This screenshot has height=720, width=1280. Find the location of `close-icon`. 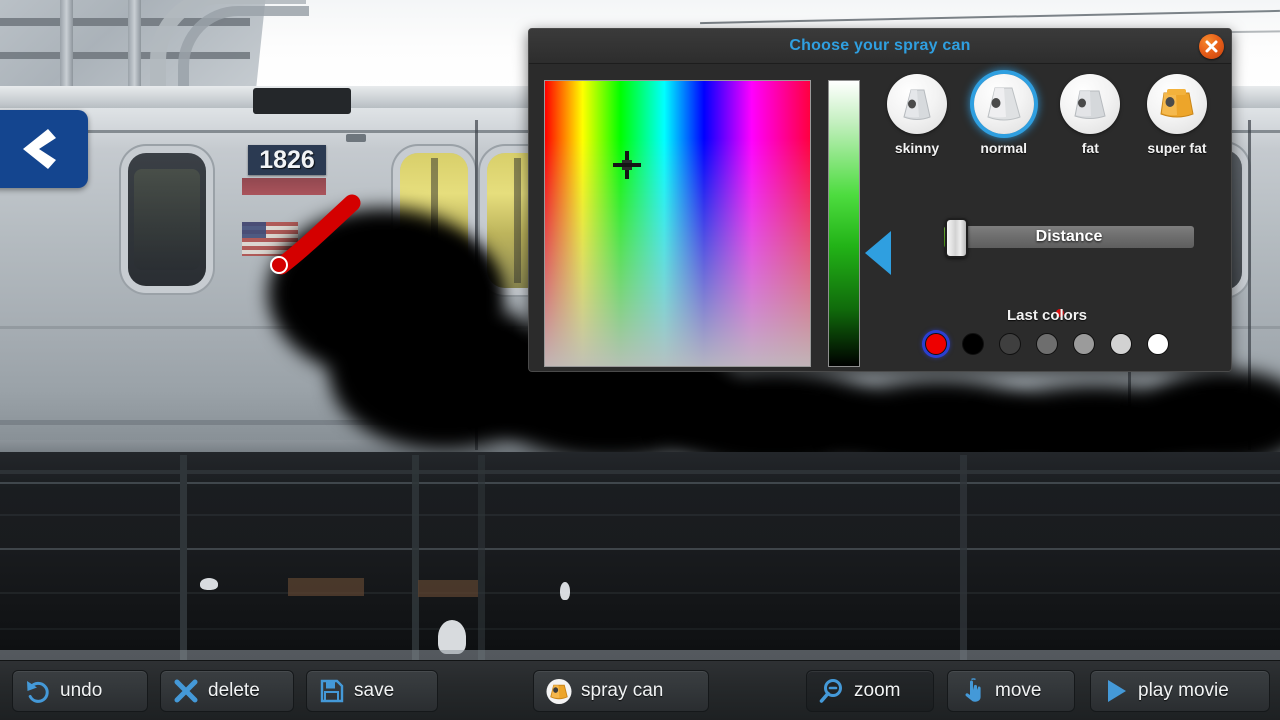

close-icon is located at coordinates (1211, 46).